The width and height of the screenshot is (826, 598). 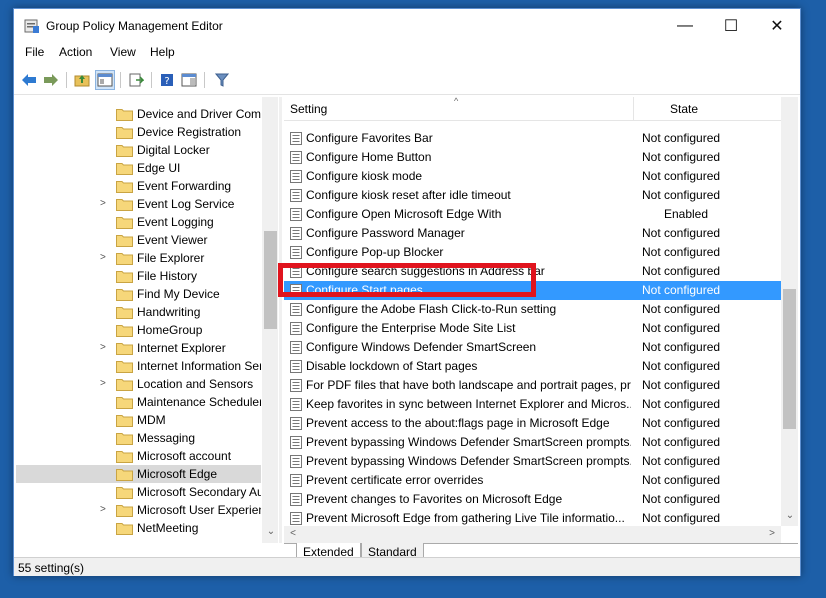 What do you see at coordinates (51, 80) in the screenshot?
I see `forward-button` at bounding box center [51, 80].